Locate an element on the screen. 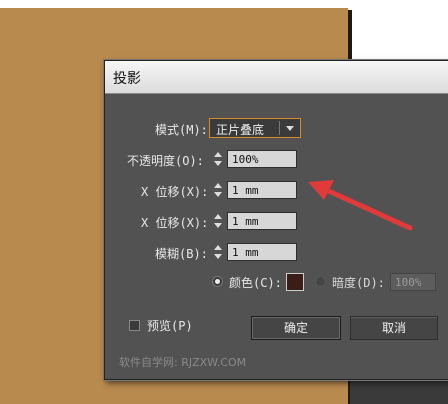 The width and height of the screenshot is (448, 404). color-label: 颜色(C): is located at coordinates (255, 283).